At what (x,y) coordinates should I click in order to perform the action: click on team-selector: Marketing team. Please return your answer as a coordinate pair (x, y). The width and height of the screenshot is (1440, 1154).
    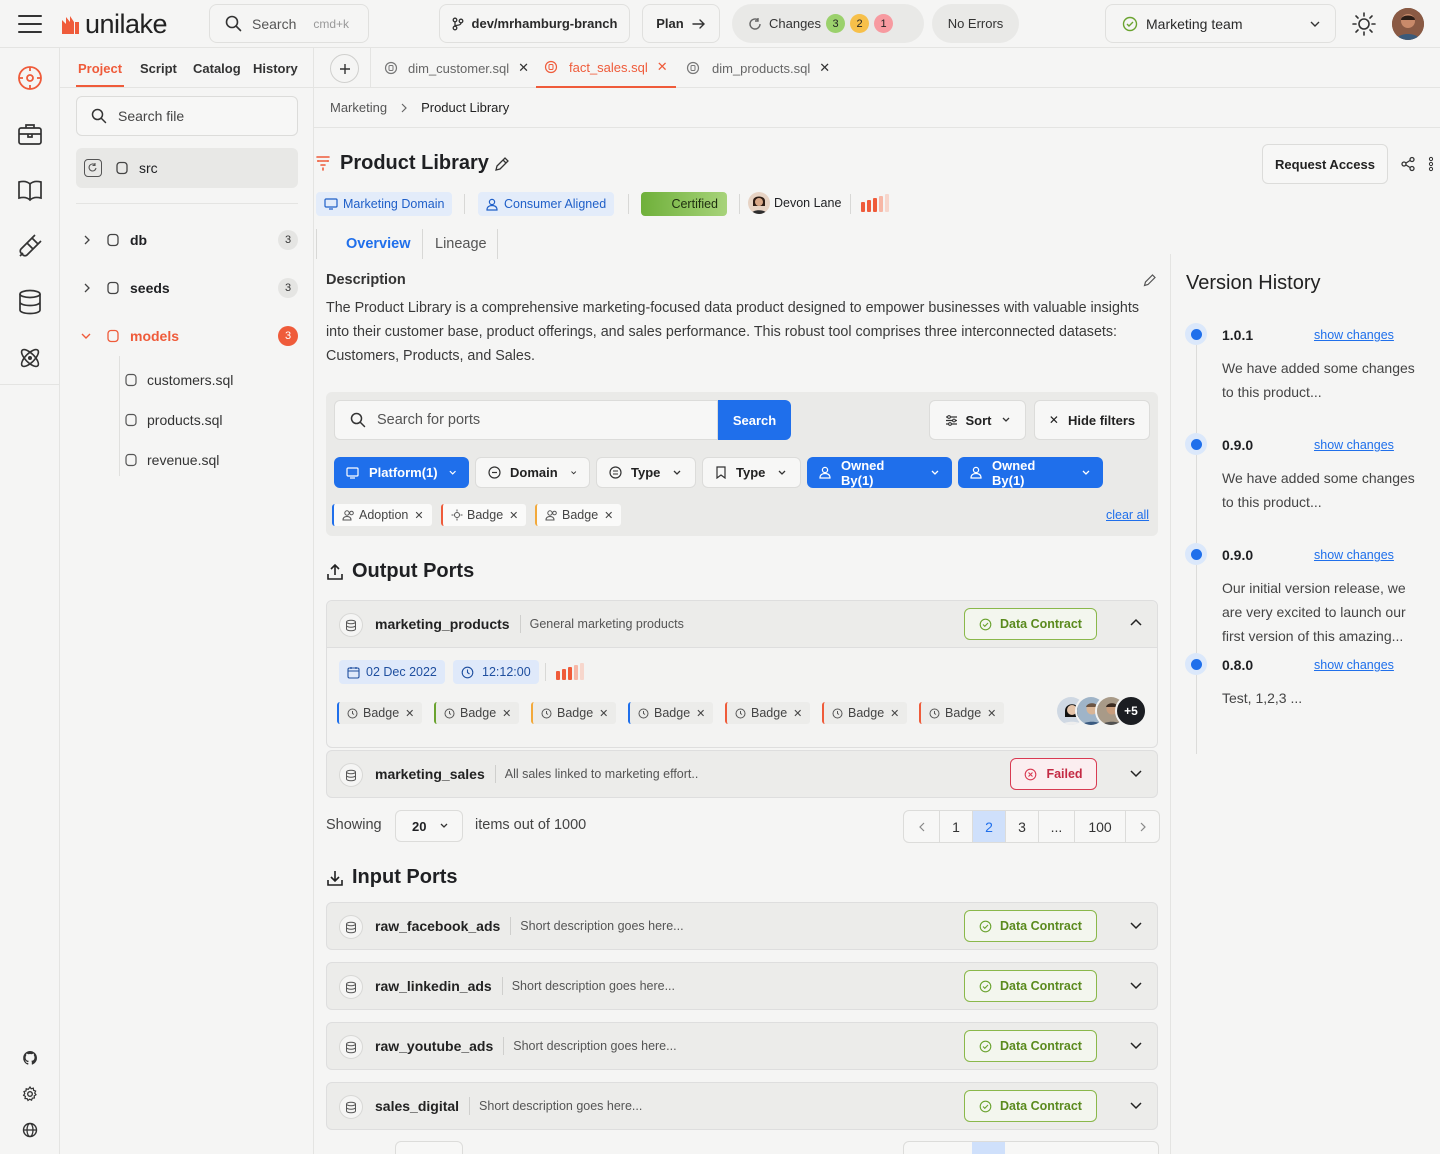
    Looking at the image, I should click on (1220, 23).